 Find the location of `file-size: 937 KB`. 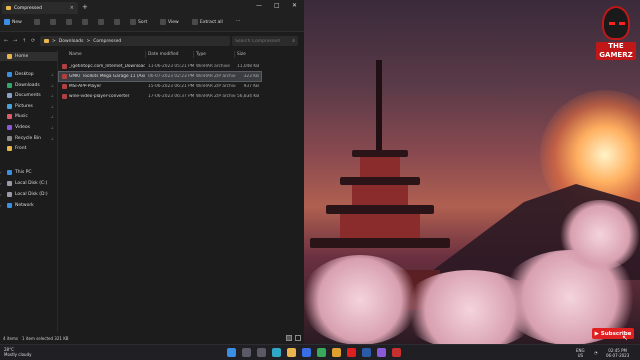

file-size: 937 KB is located at coordinates (251, 86).